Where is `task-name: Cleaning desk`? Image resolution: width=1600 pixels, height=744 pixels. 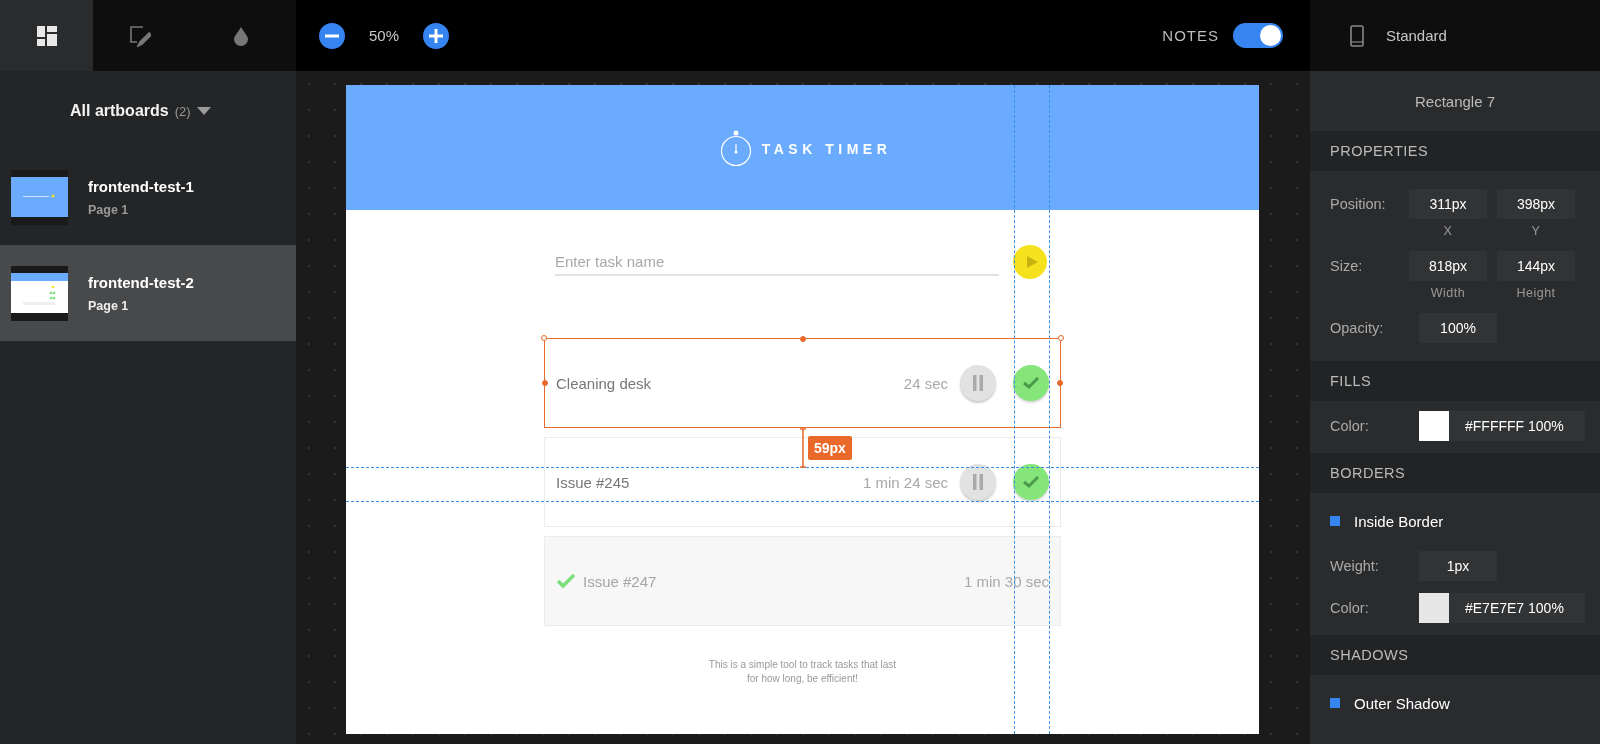 task-name: Cleaning desk is located at coordinates (604, 383).